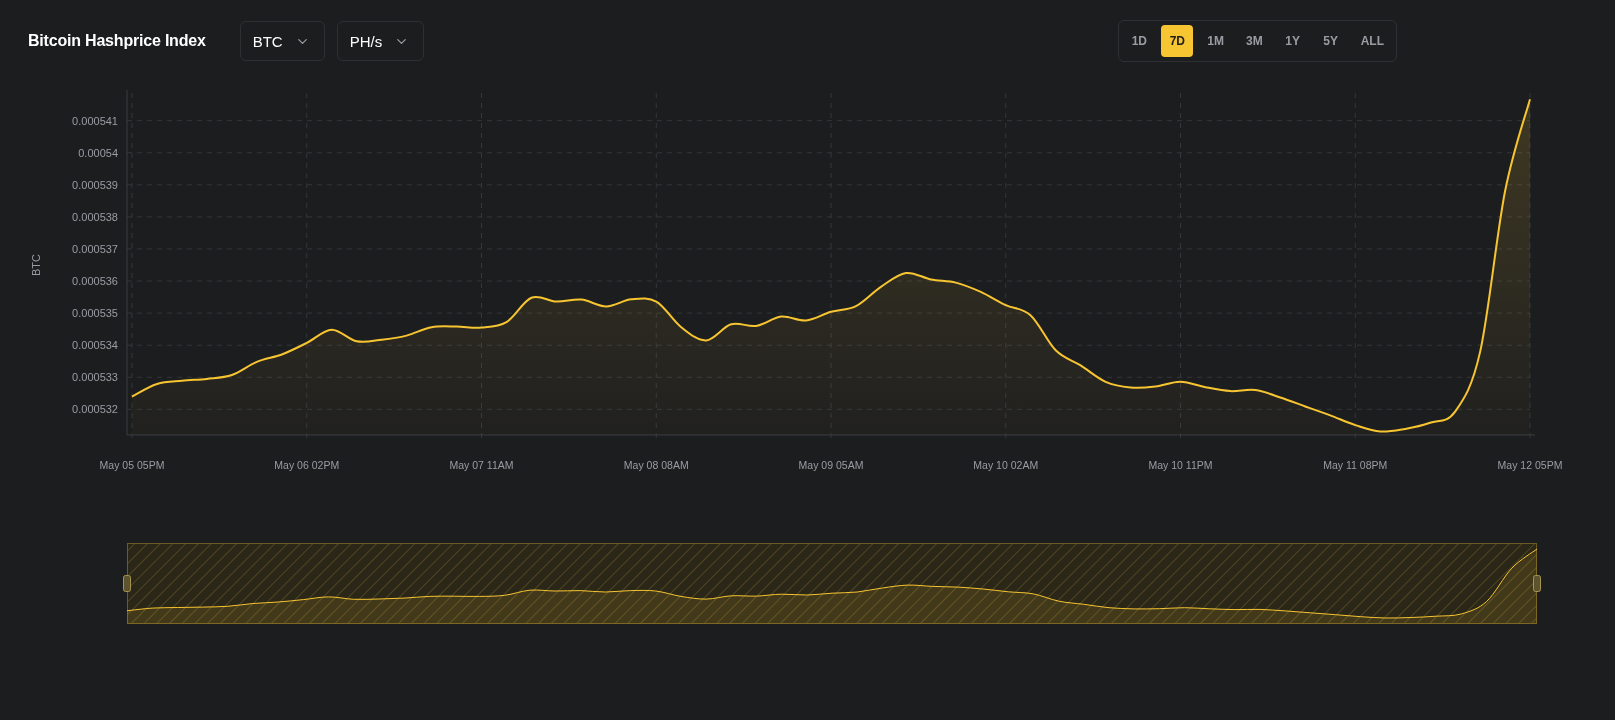 This screenshot has width=1615, height=720. Describe the element at coordinates (481, 465) in the screenshot. I see `x-tick-label: May 07 11AM` at that location.